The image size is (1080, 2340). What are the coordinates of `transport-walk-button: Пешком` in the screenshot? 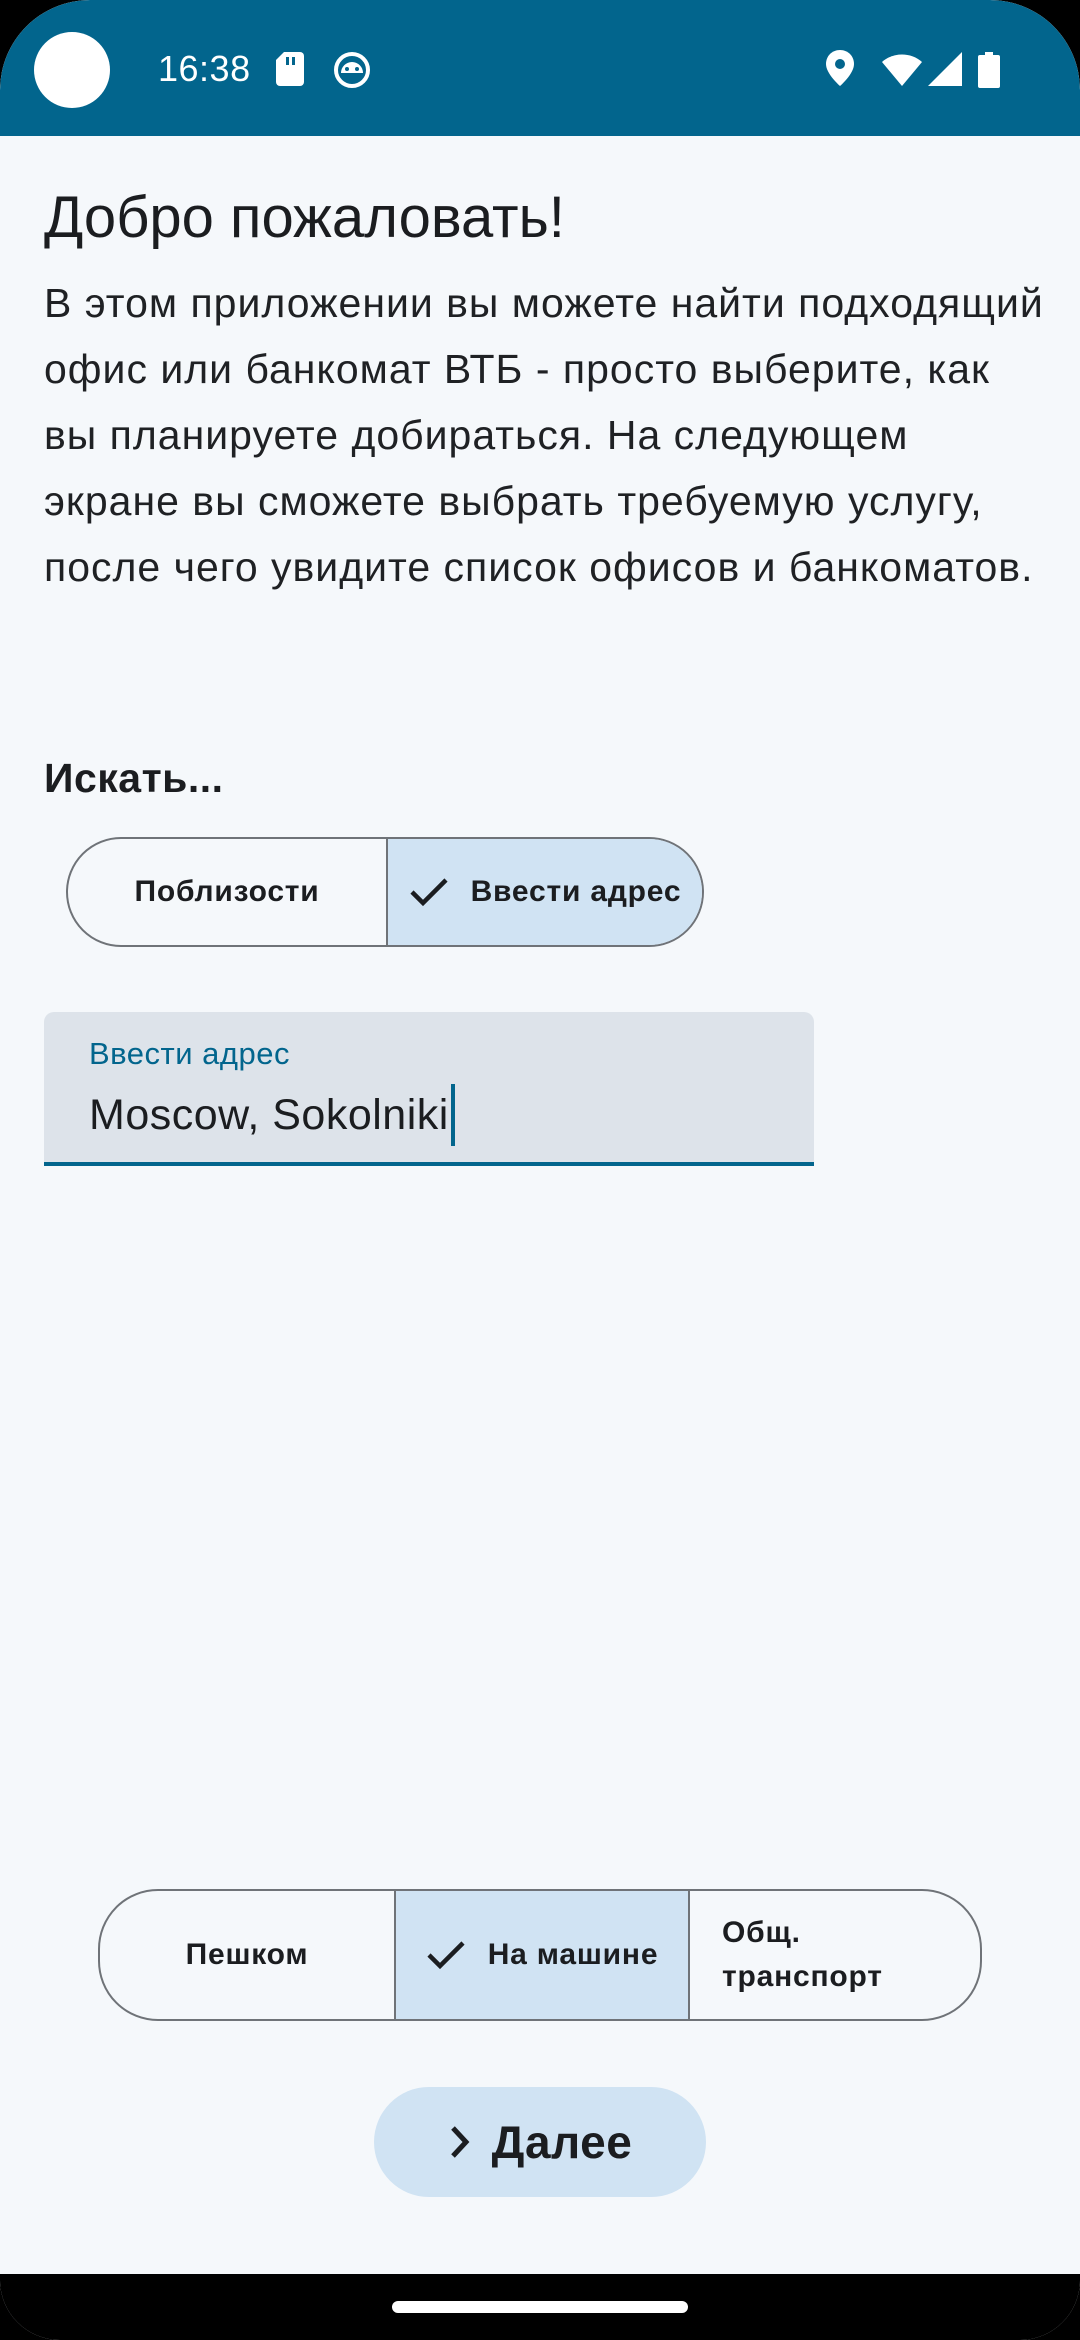 It's located at (247, 1955).